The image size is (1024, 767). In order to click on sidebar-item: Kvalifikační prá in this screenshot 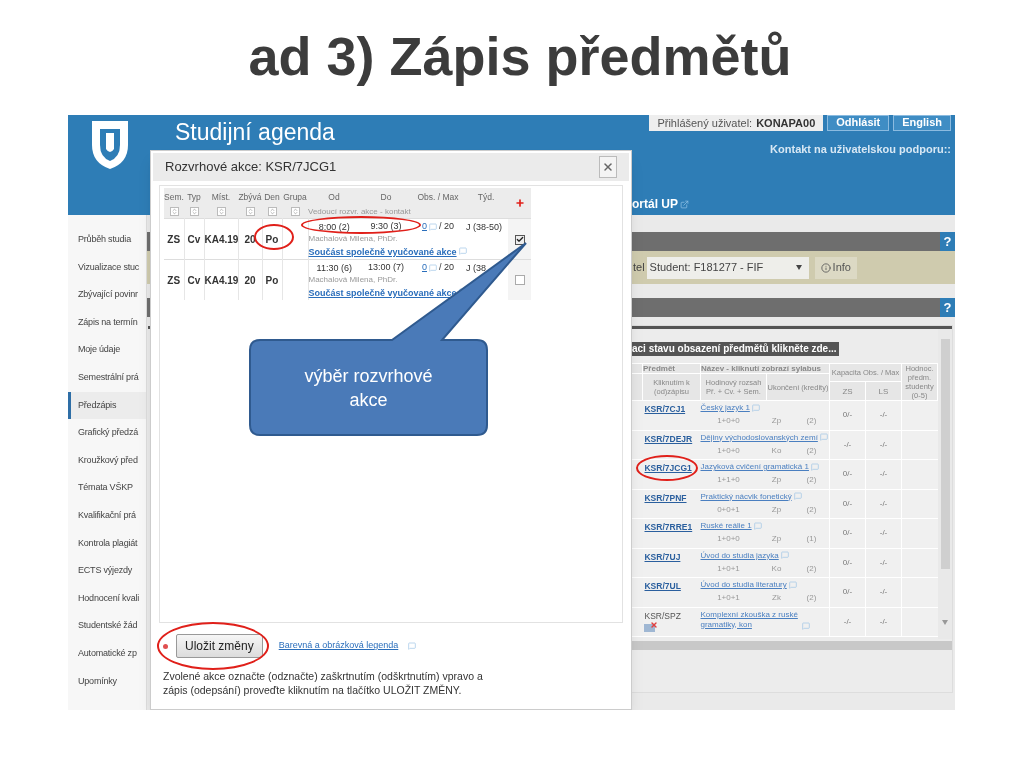, I will do `click(107, 515)`.